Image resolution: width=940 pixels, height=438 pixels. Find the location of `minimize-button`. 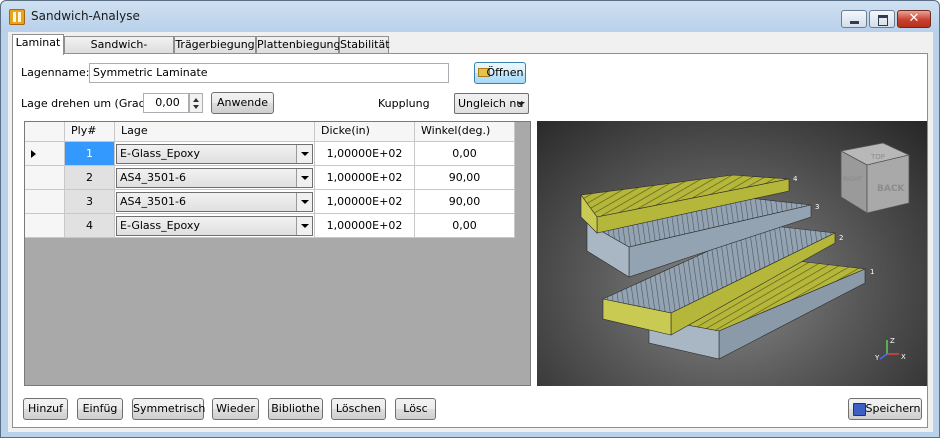

minimize-button is located at coordinates (854, 19).